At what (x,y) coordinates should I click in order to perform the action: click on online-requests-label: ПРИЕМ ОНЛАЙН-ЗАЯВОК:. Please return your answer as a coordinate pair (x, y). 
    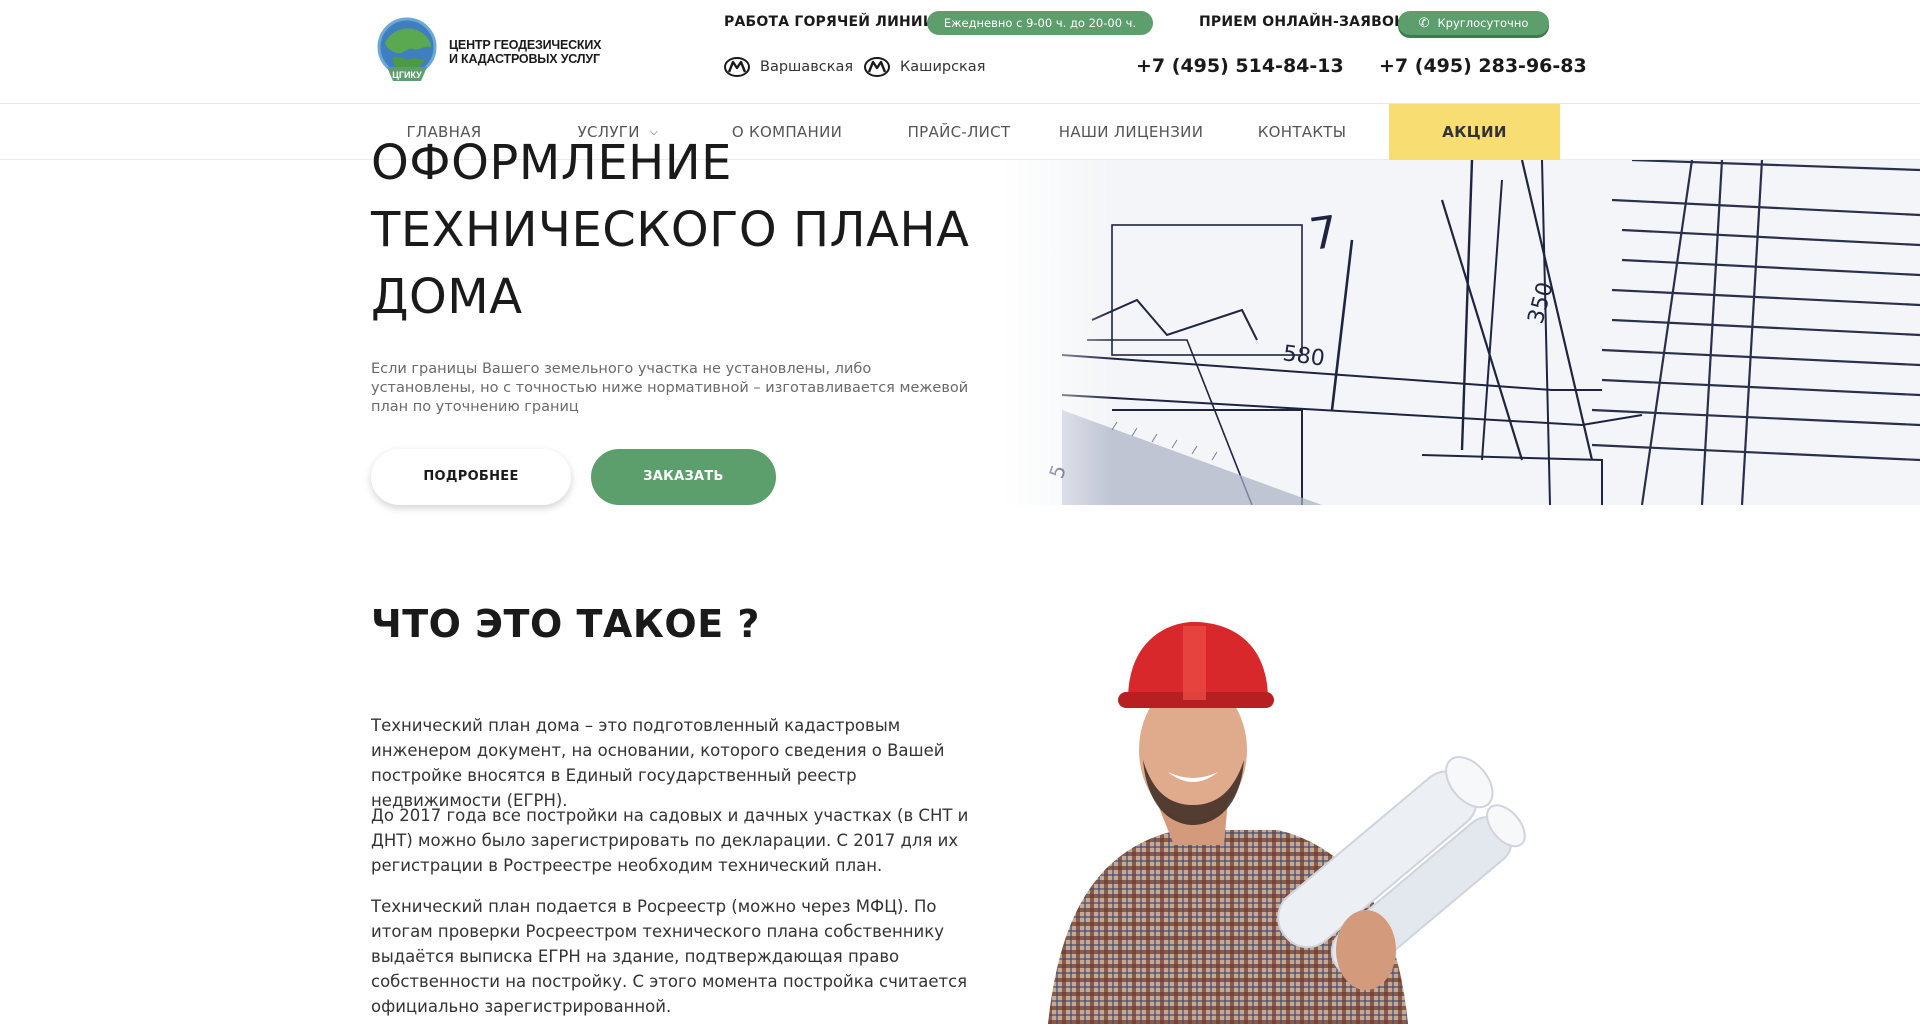
    Looking at the image, I should click on (1305, 22).